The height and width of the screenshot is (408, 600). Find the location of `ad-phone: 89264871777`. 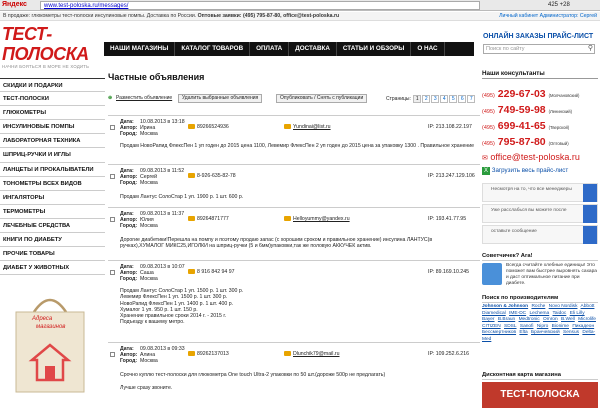

ad-phone: 89264871777 is located at coordinates (213, 219).